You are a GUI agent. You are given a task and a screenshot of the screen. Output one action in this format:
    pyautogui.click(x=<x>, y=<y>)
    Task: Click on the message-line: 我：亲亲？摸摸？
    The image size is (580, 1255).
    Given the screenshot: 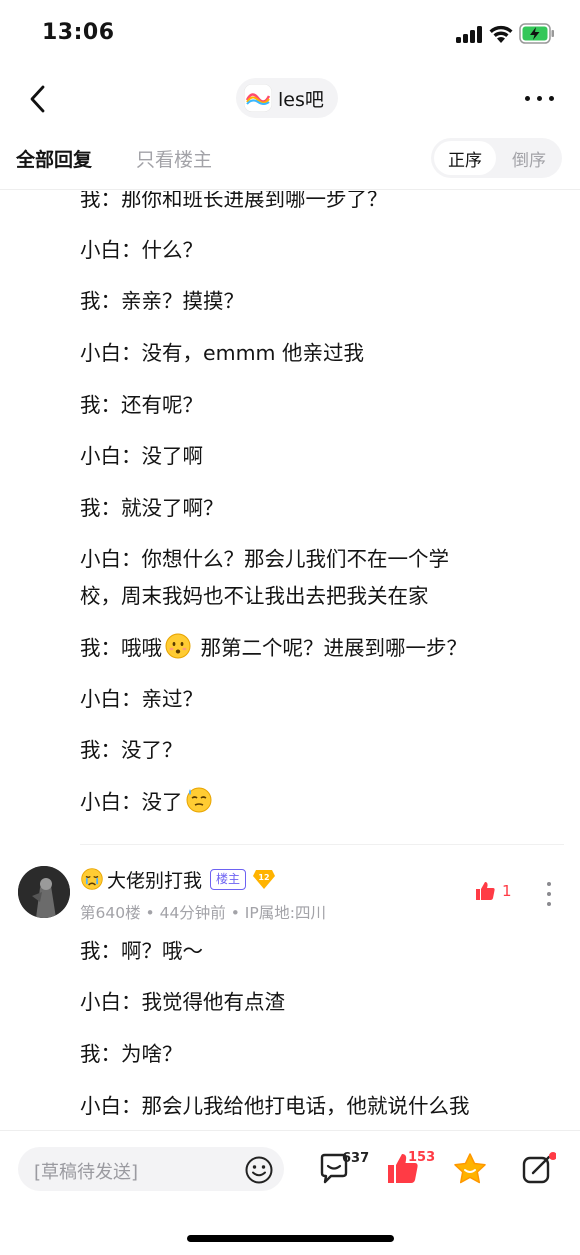 What is the action you would take?
    pyautogui.click(x=162, y=301)
    